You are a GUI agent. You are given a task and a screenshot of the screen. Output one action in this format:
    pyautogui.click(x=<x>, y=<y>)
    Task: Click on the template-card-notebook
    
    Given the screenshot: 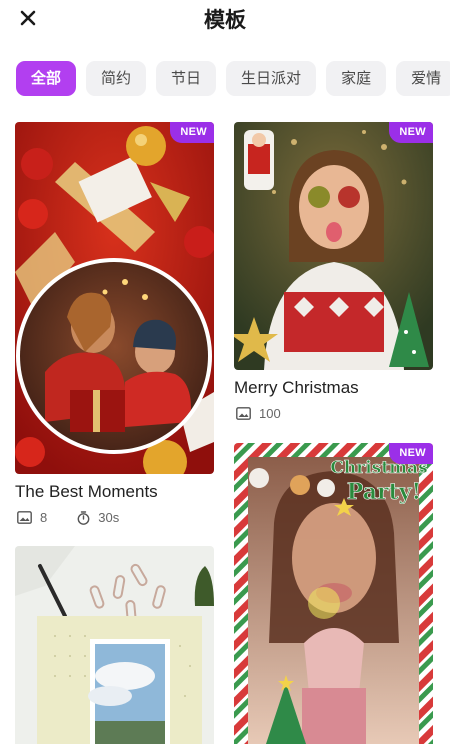 What is the action you would take?
    pyautogui.click(x=114, y=645)
    